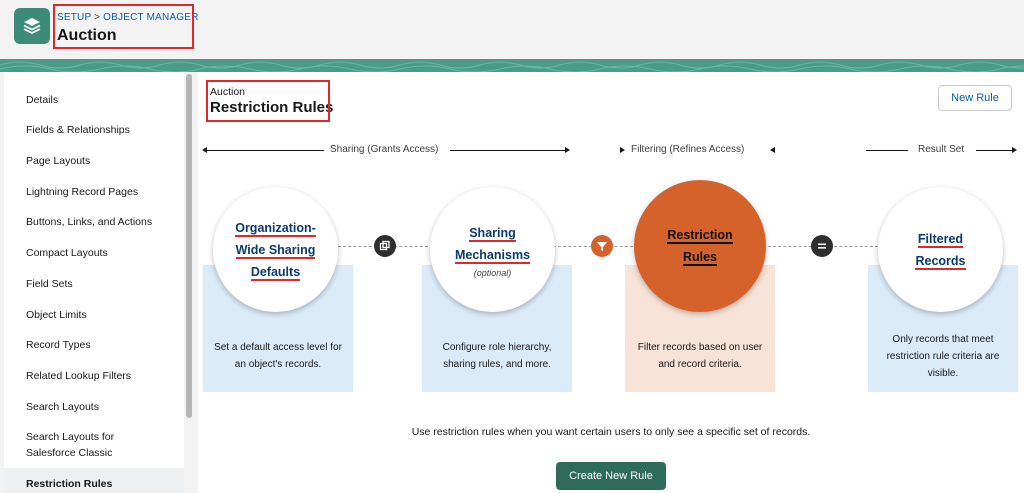 This screenshot has width=1024, height=493. What do you see at coordinates (78, 130) in the screenshot?
I see `sidebar-item-fields-relationships: Fields & Relationships` at bounding box center [78, 130].